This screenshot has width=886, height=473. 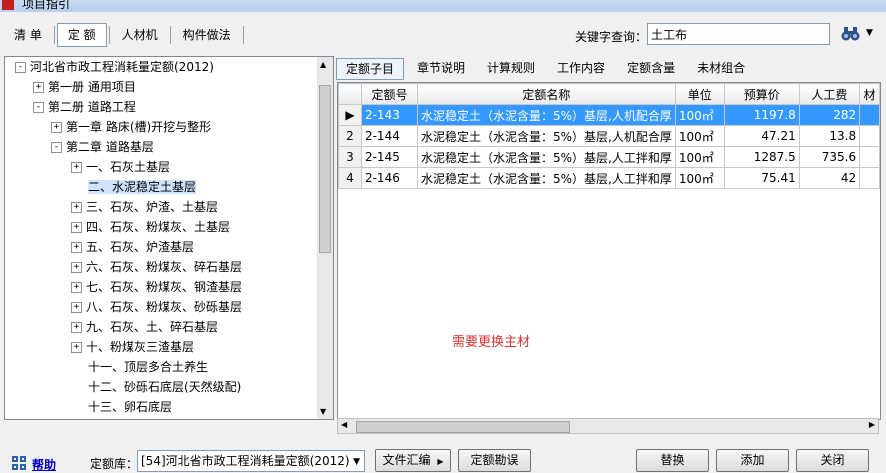 I want to click on header-quota-name: 定额名称, so click(x=546, y=94).